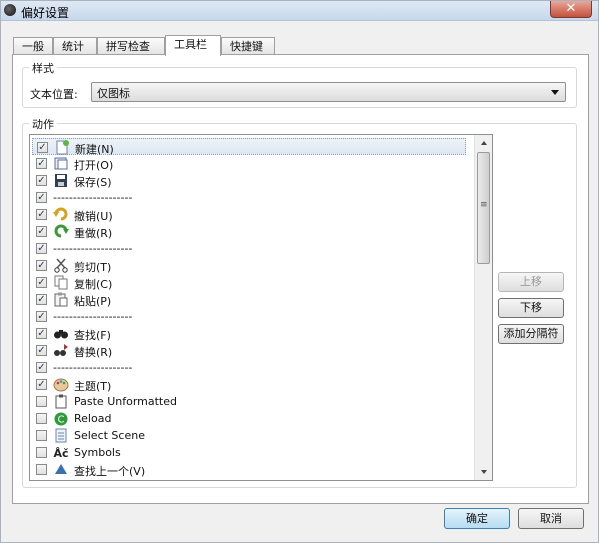 The width and height of the screenshot is (599, 543). I want to click on svg-text: C, so click(61, 420).